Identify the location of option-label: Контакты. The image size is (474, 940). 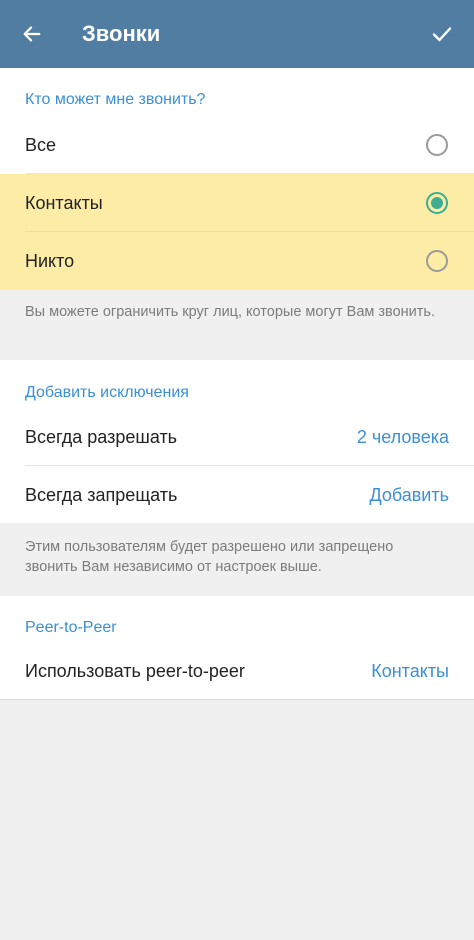
(64, 203).